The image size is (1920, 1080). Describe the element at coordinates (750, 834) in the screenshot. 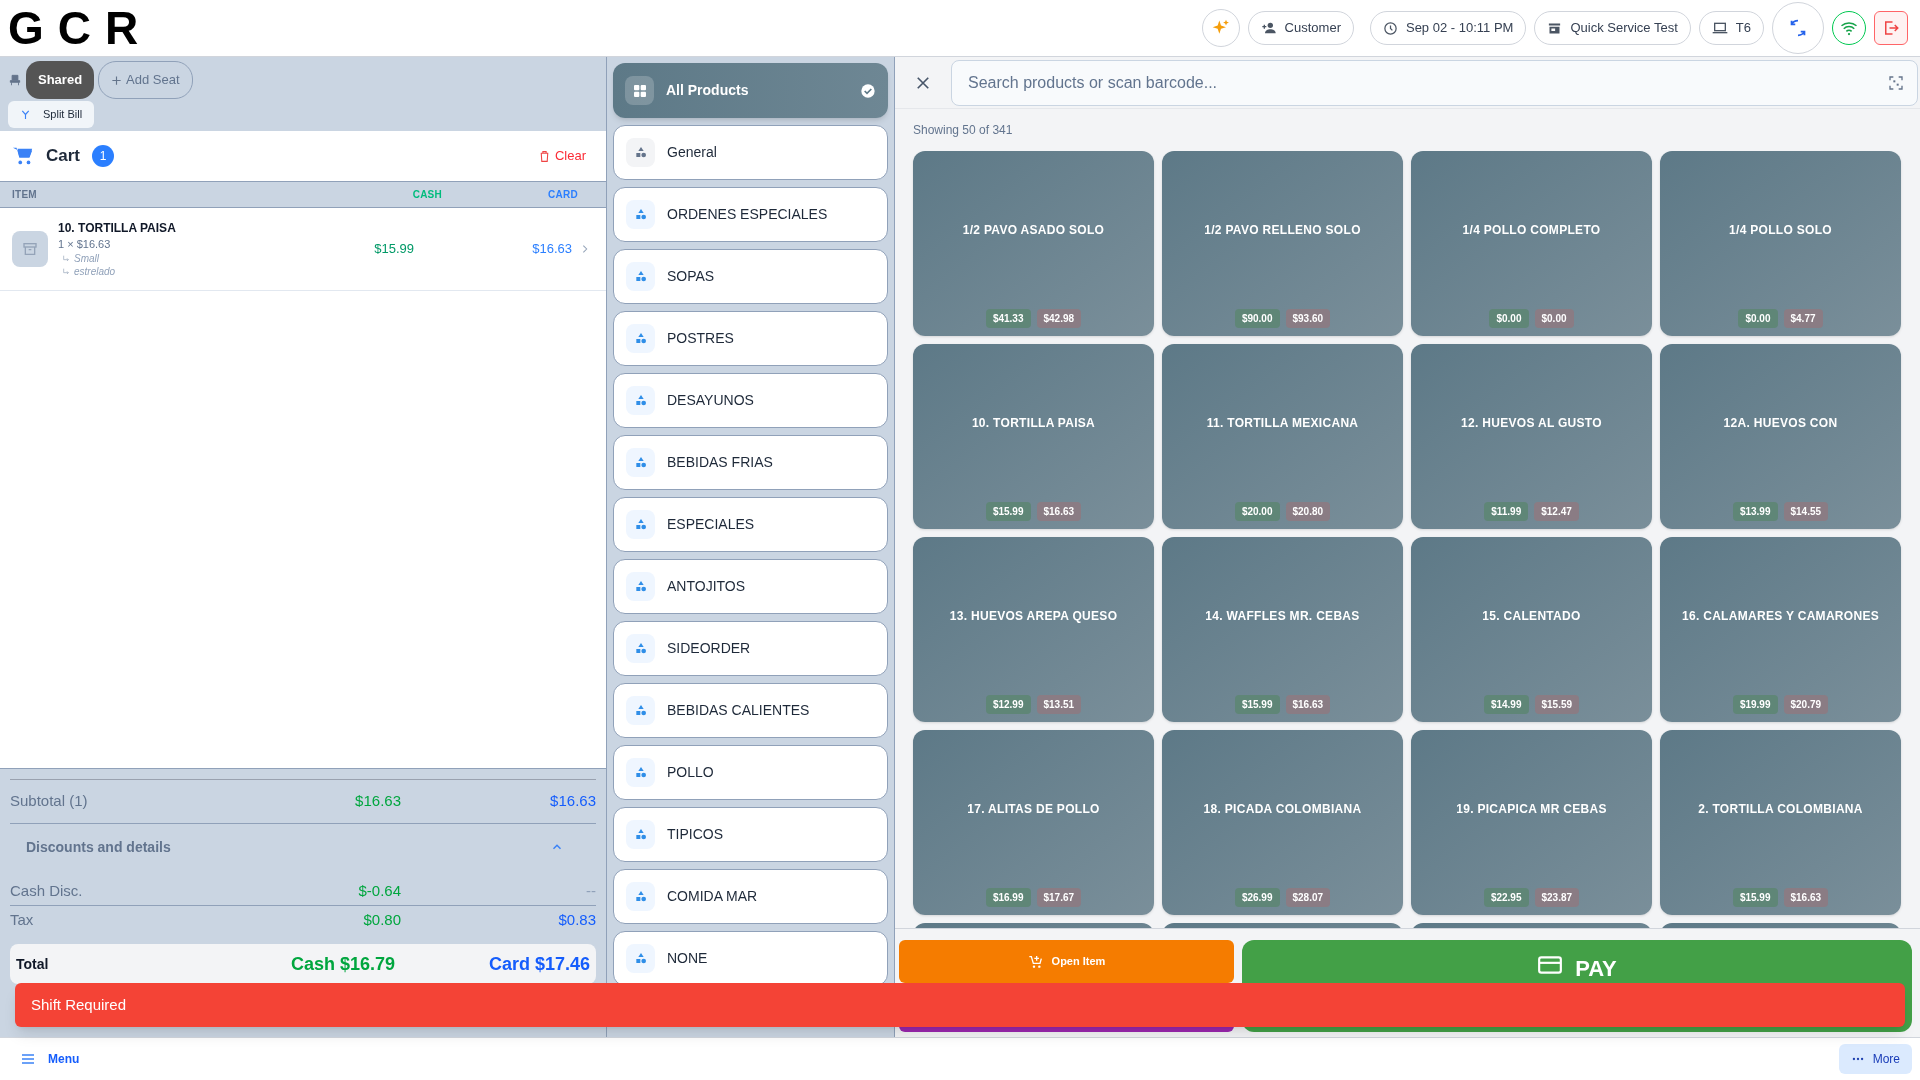

I see `category-button: TIPICOS` at that location.